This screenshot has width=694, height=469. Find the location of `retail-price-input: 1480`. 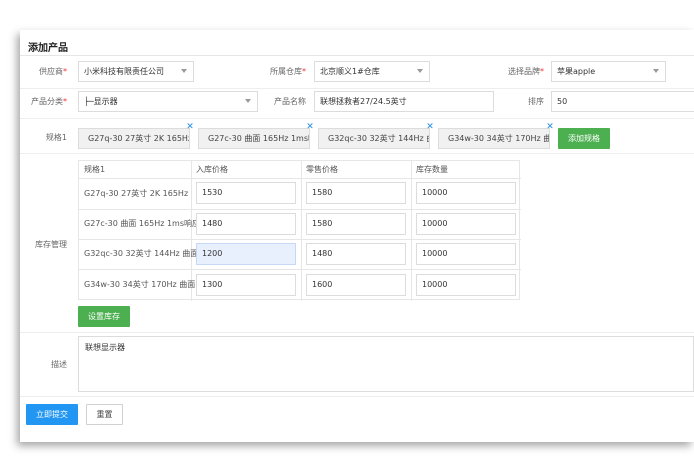

retail-price-input: 1480 is located at coordinates (356, 254).